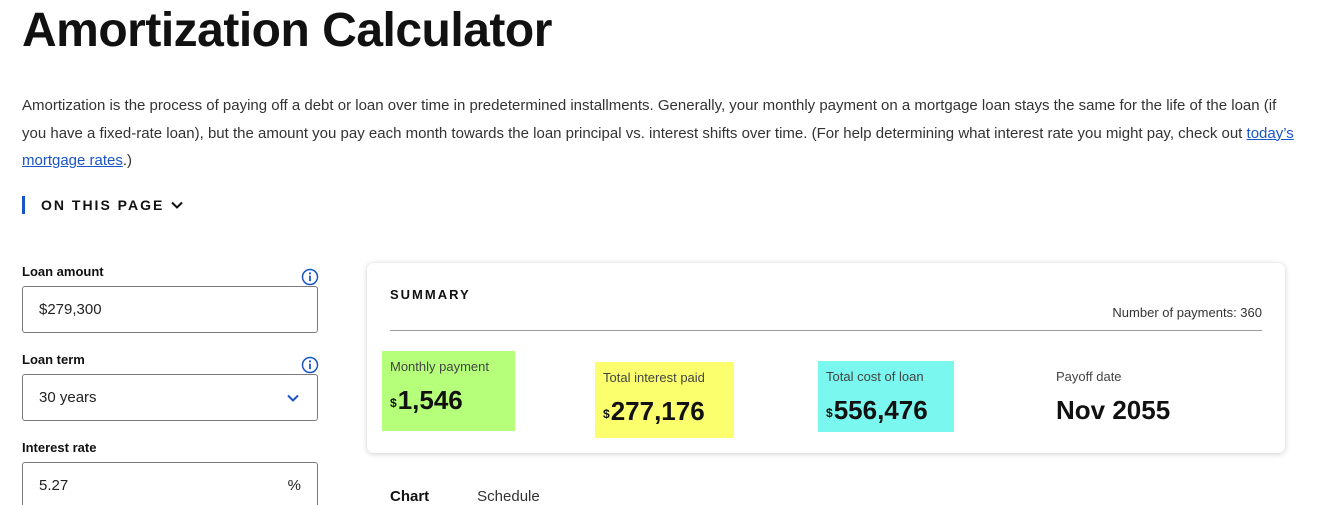 The height and width of the screenshot is (505, 1325). What do you see at coordinates (68, 397) in the screenshot?
I see `loan-term-value: 30 years` at bounding box center [68, 397].